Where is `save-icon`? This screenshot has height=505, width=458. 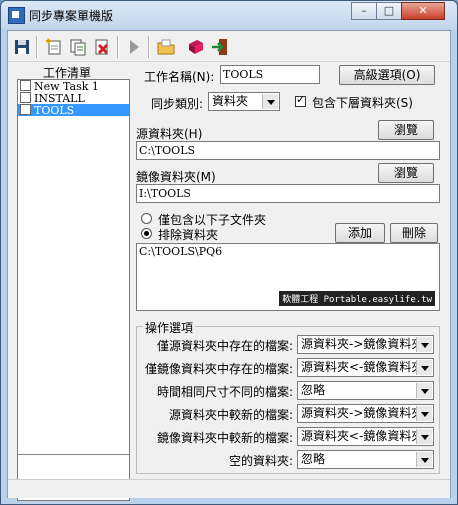 save-icon is located at coordinates (22, 47).